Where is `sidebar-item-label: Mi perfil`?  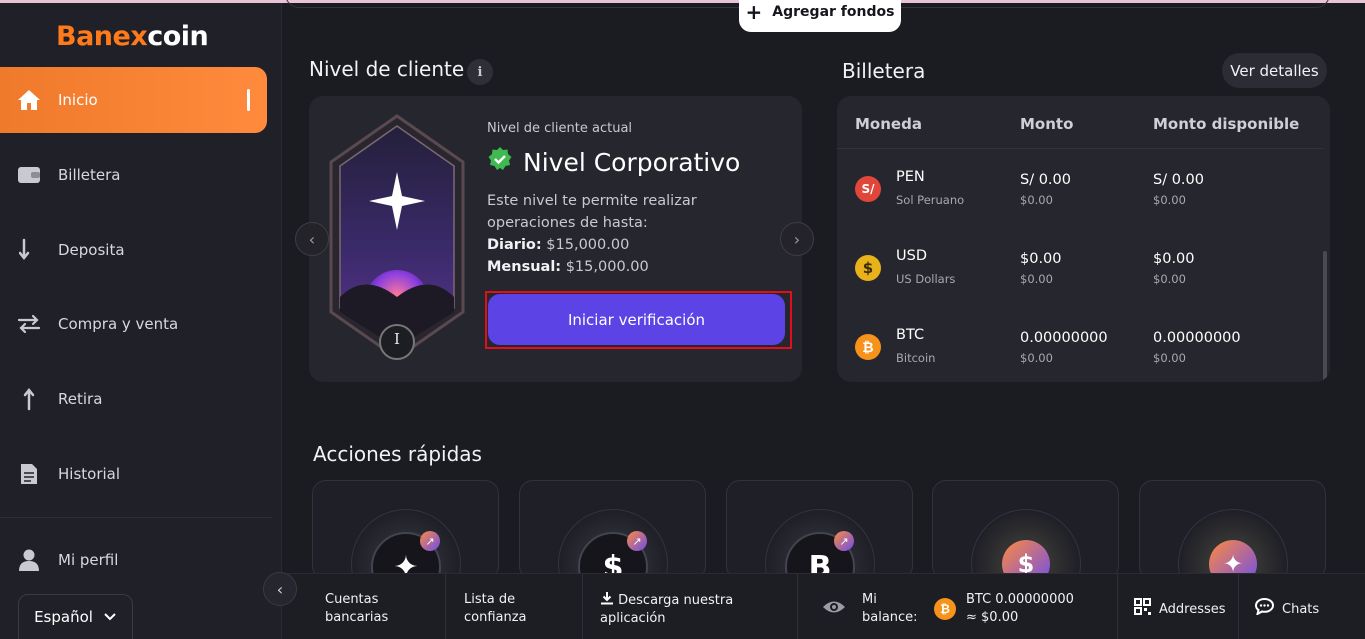
sidebar-item-label: Mi perfil is located at coordinates (88, 560).